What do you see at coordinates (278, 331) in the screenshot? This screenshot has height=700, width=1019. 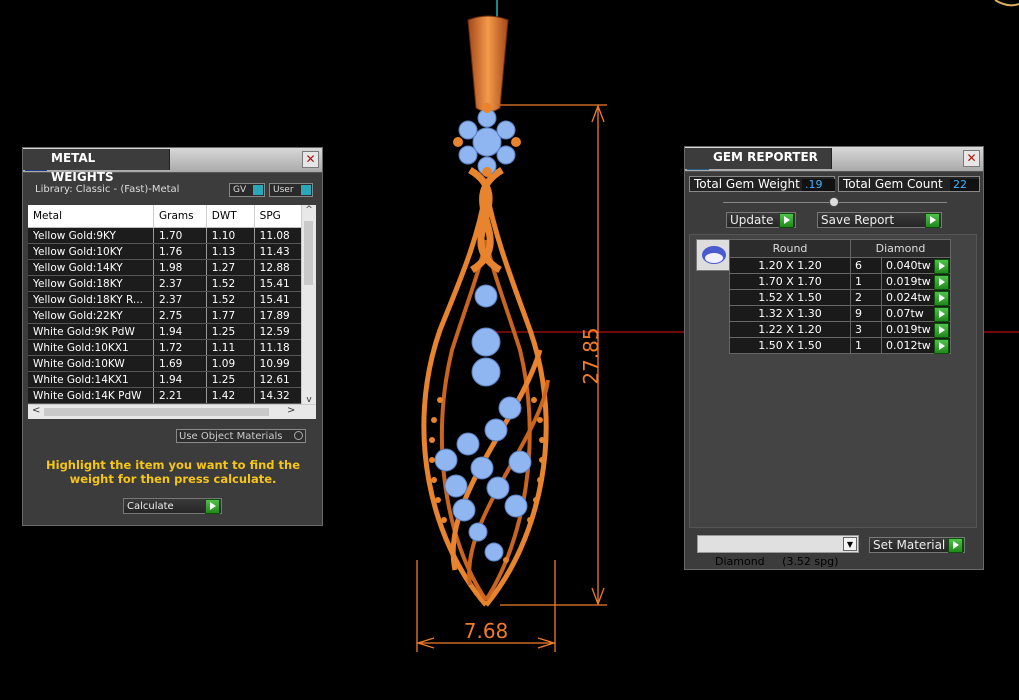 I see `table-cell: 12.59` at bounding box center [278, 331].